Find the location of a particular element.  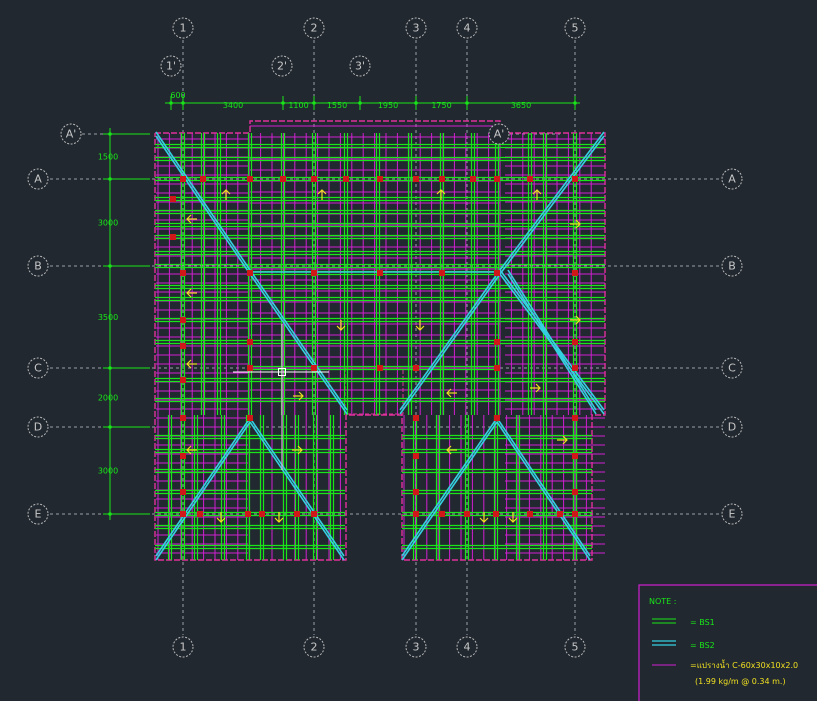

dimension-text-vertical: 3500 is located at coordinates (108, 317).